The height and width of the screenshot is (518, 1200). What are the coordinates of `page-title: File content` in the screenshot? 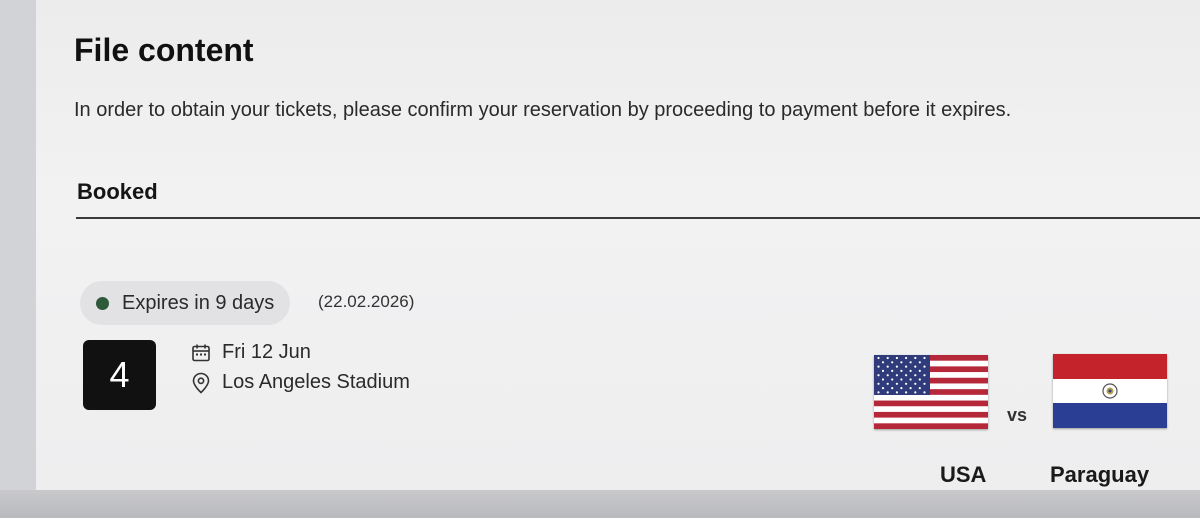 It's located at (164, 50).